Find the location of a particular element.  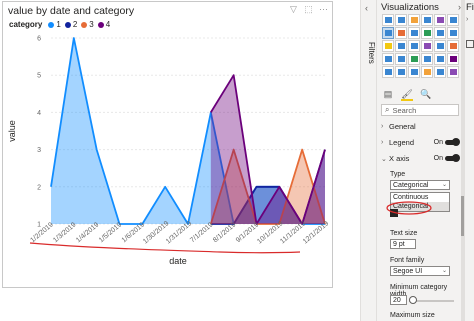

filters-label: Filters is located at coordinates (370, 53).